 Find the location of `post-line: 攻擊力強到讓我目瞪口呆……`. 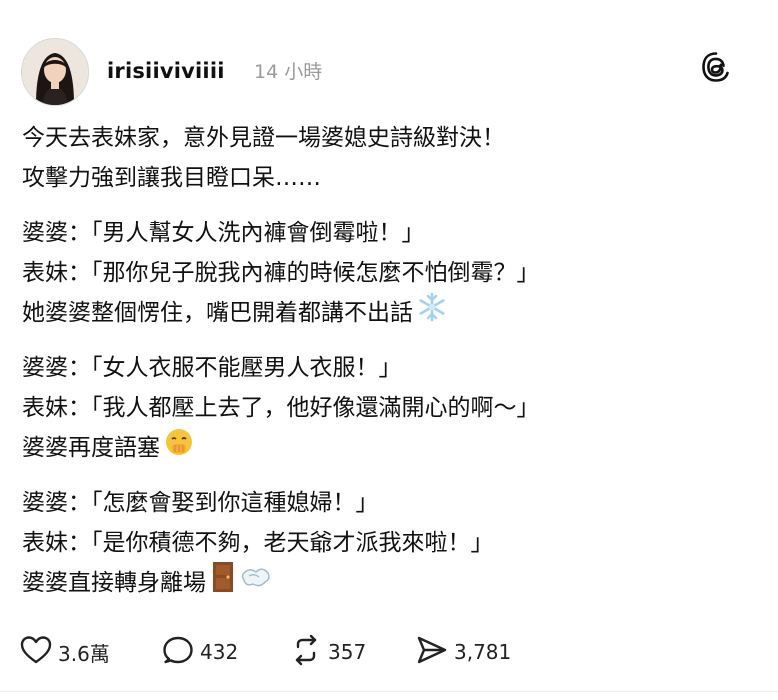

post-line: 攻擊力強到讓我目瞪口呆…… is located at coordinates (171, 178).